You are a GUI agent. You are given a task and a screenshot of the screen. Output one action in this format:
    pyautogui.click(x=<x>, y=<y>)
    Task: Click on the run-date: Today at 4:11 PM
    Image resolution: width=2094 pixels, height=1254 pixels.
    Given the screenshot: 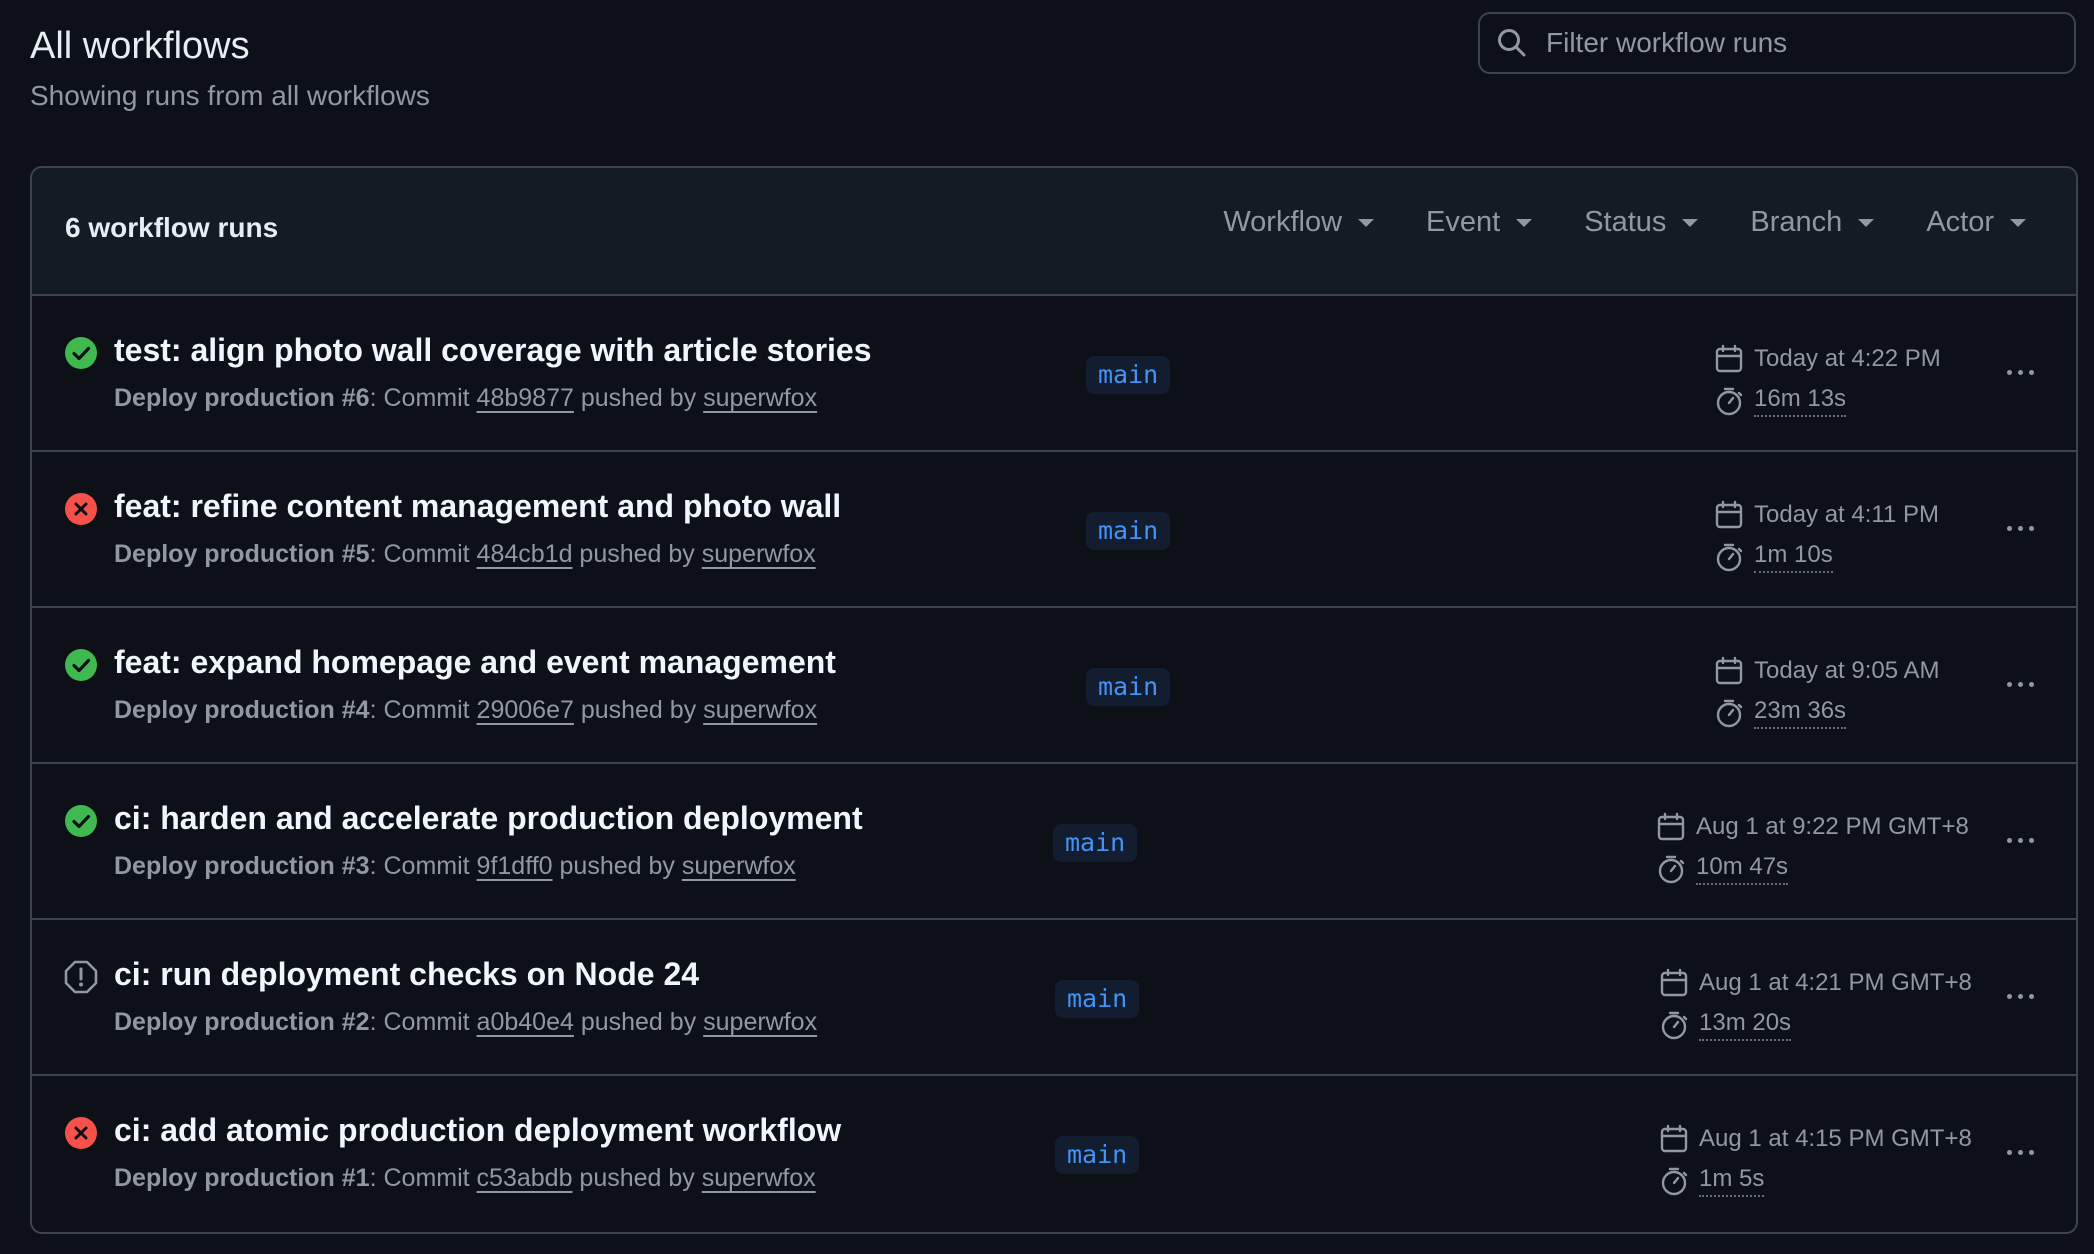 What is the action you would take?
    pyautogui.click(x=1826, y=515)
    